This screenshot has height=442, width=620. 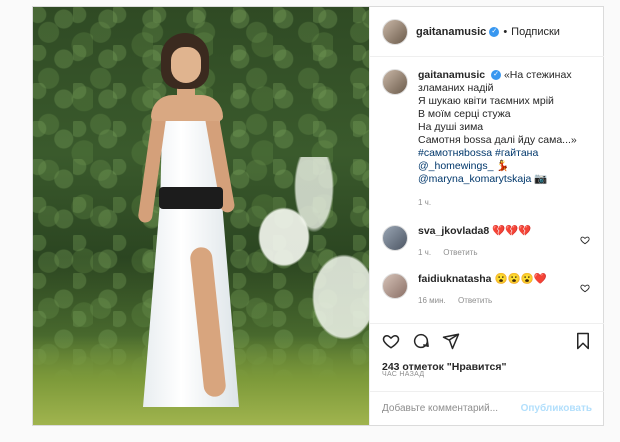 What do you see at coordinates (512, 231) in the screenshot?
I see `comment-text: 💔💔💔` at bounding box center [512, 231].